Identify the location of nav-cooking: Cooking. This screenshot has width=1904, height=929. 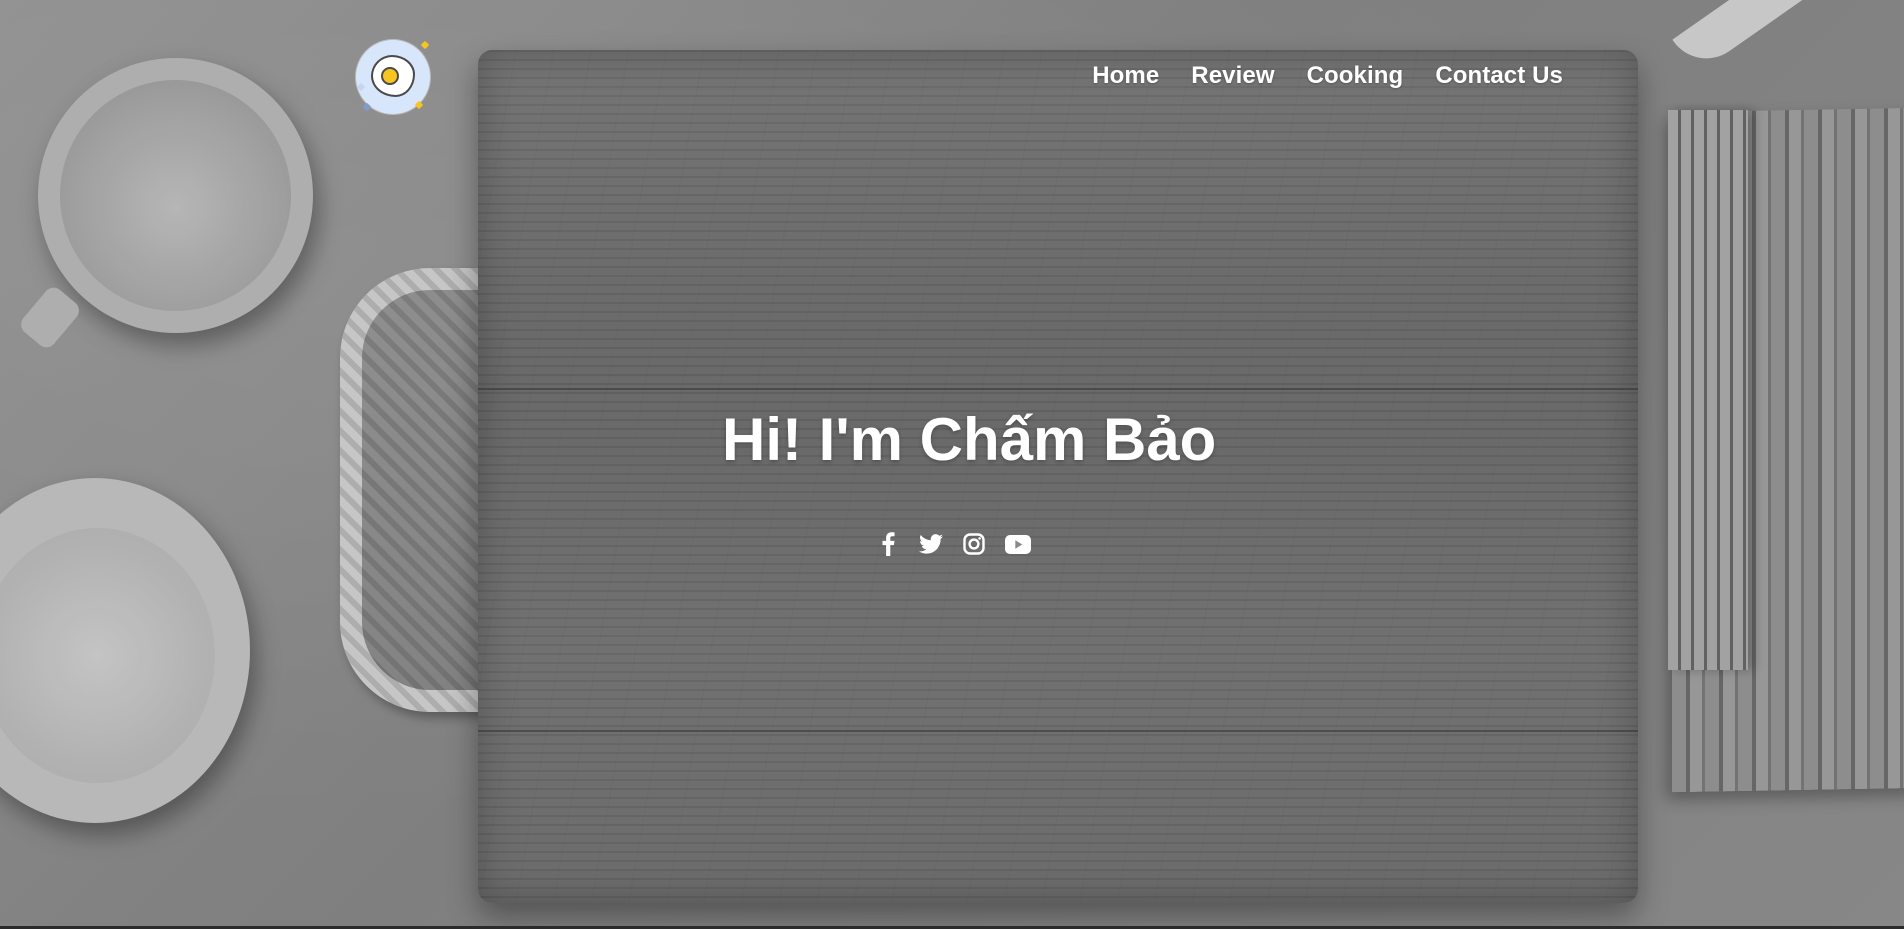
(1355, 76).